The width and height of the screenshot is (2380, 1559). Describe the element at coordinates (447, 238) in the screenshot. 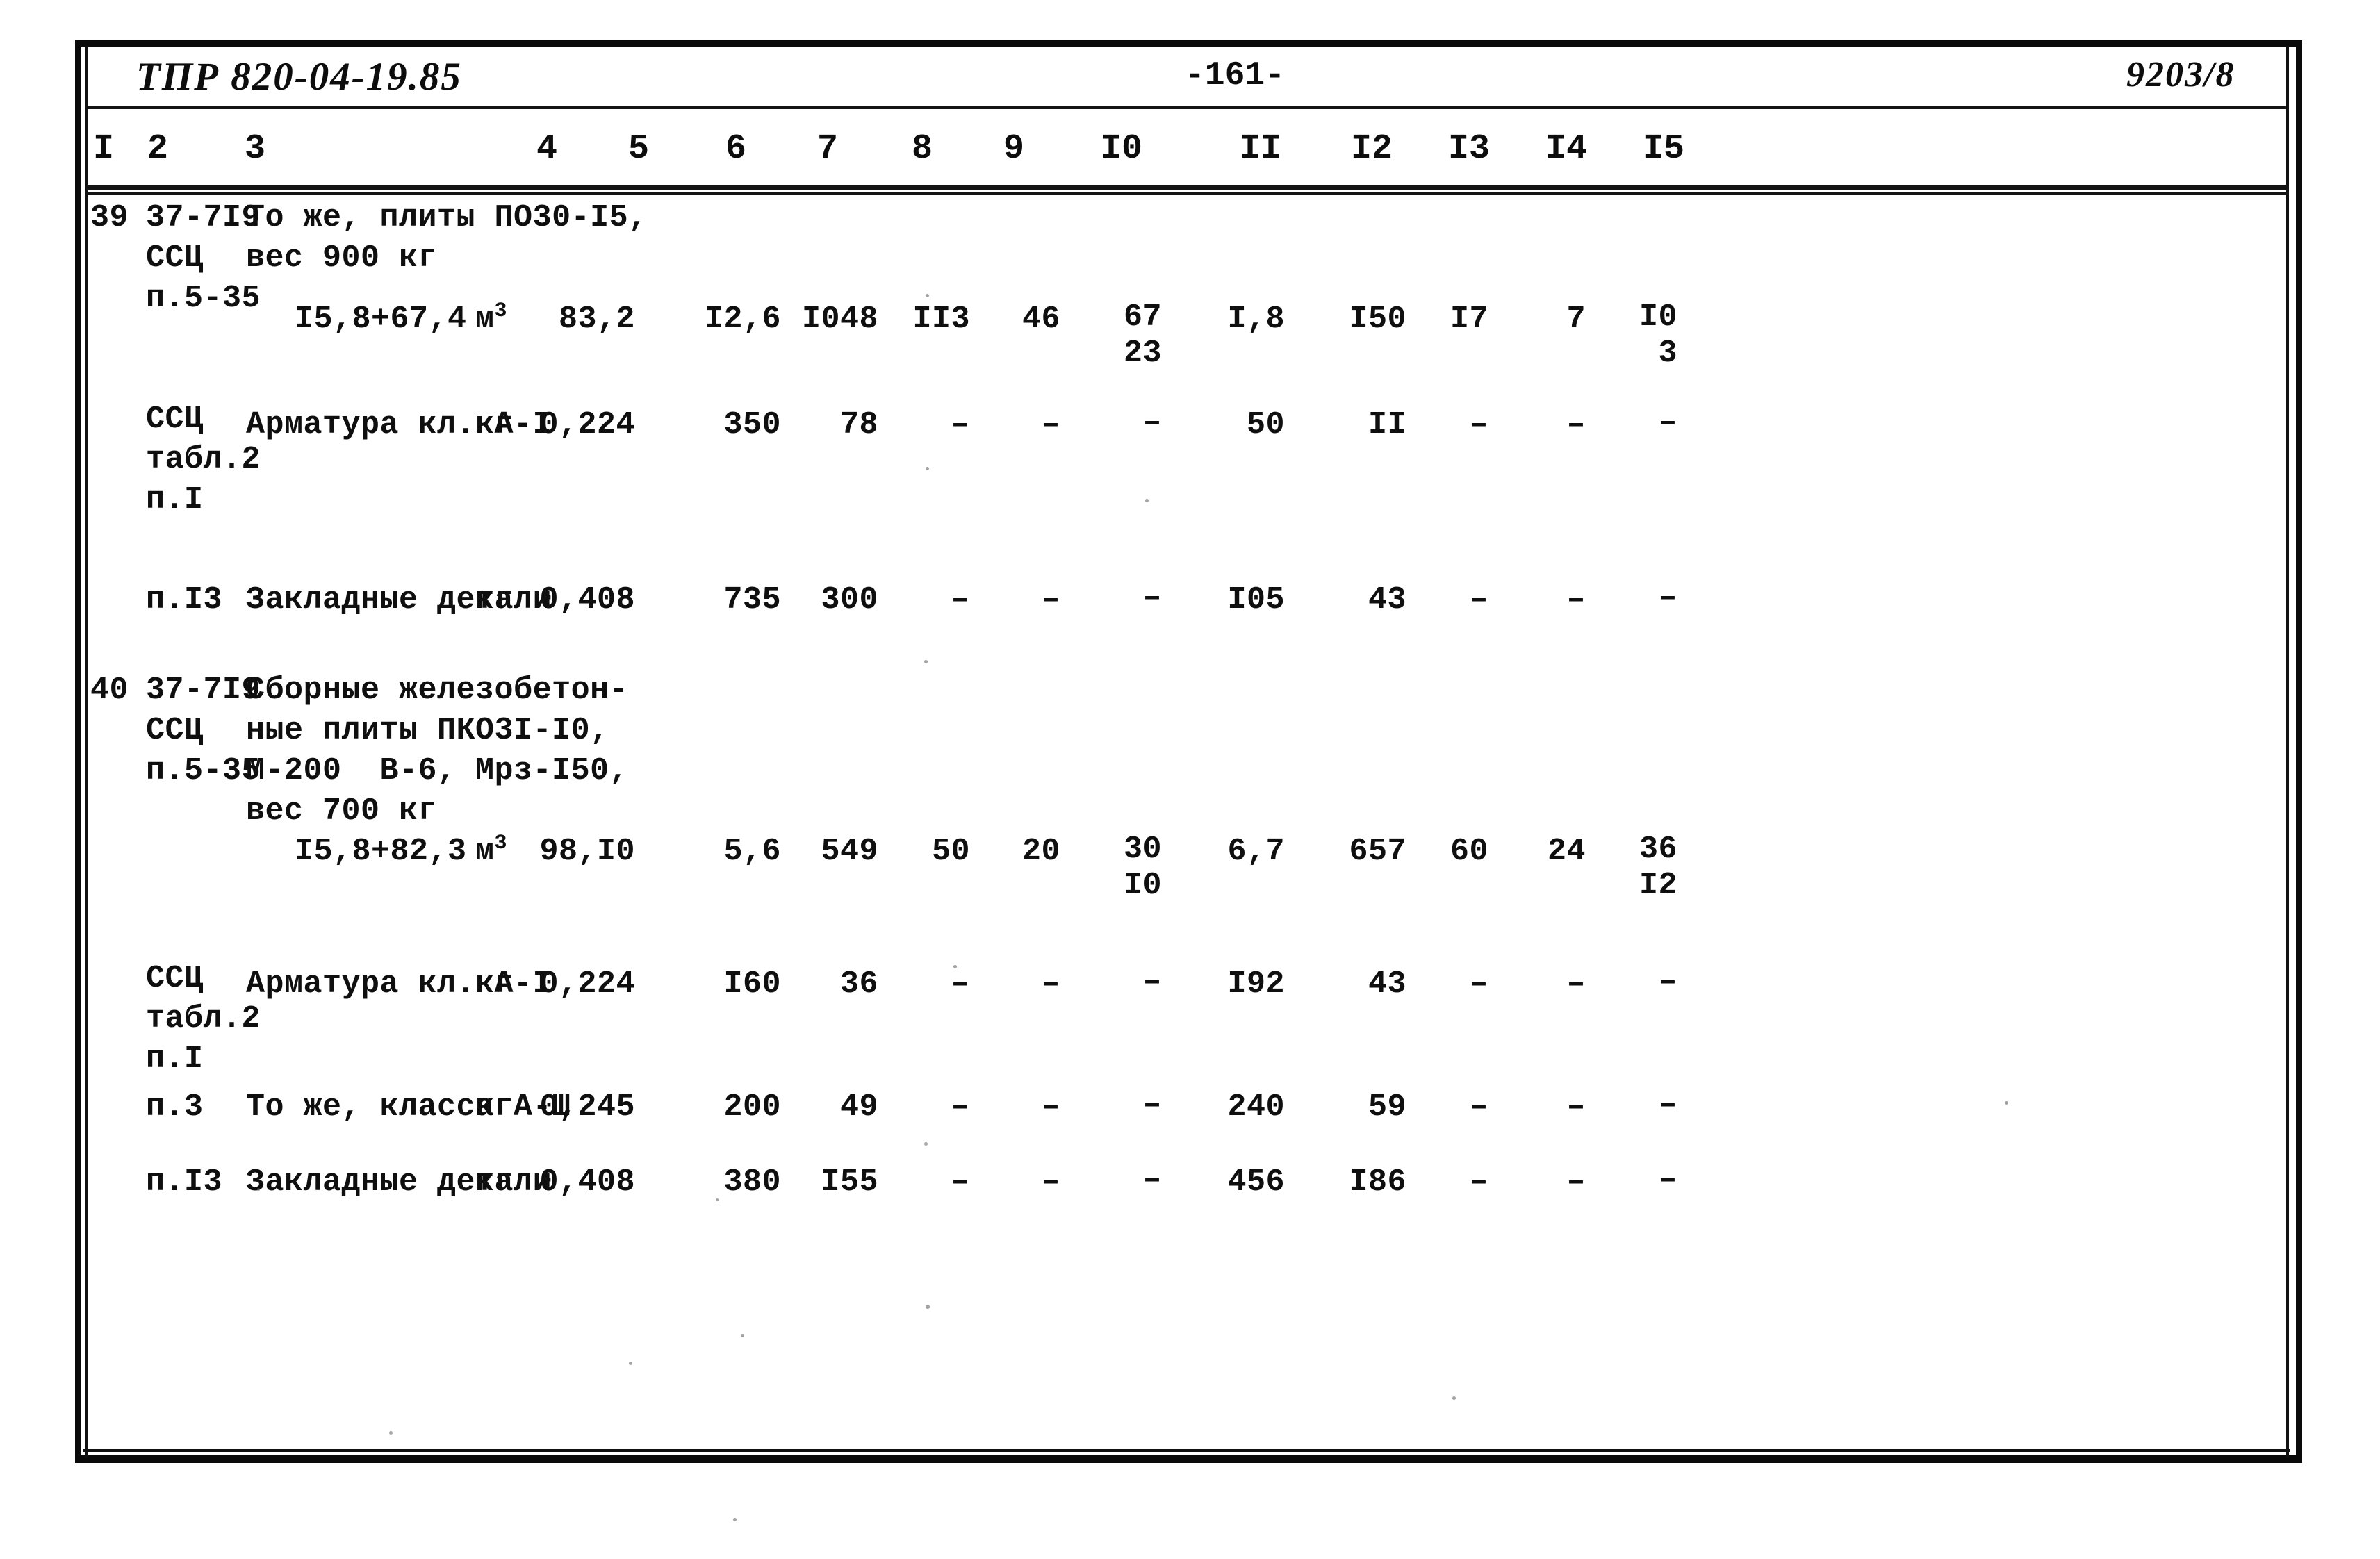

I see `row-1-description: То же, плиты ПО30-I5, вес 900 кг` at that location.